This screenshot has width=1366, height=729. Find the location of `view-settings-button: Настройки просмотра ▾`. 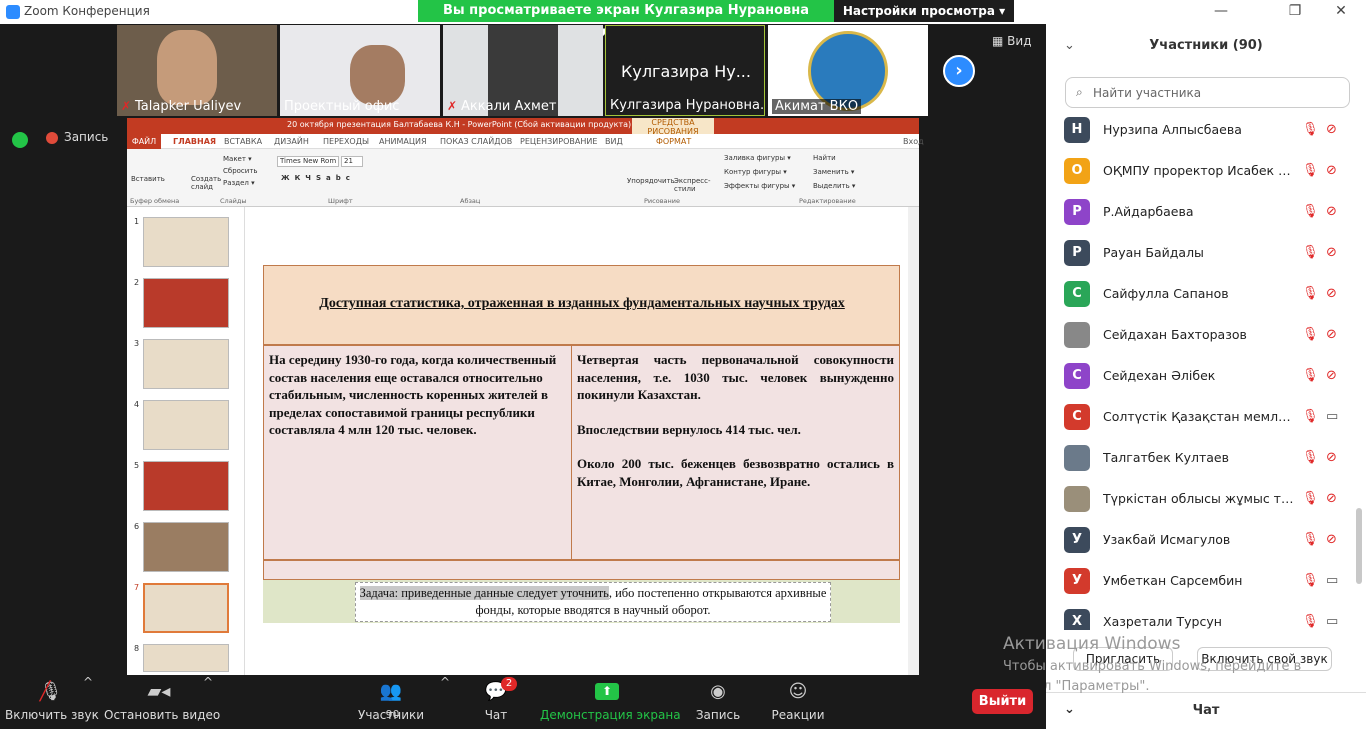

view-settings-button: Настройки просмотра ▾ is located at coordinates (924, 11).